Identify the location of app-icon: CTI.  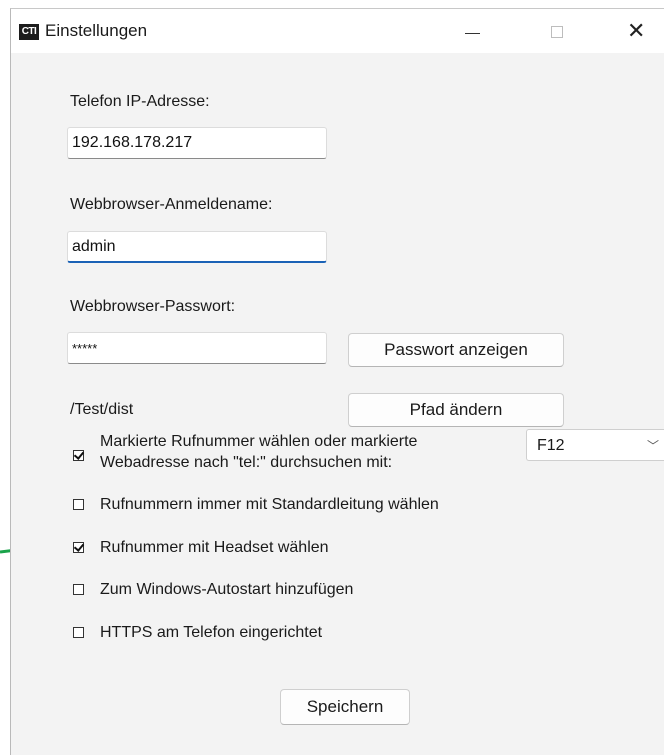
(29, 32).